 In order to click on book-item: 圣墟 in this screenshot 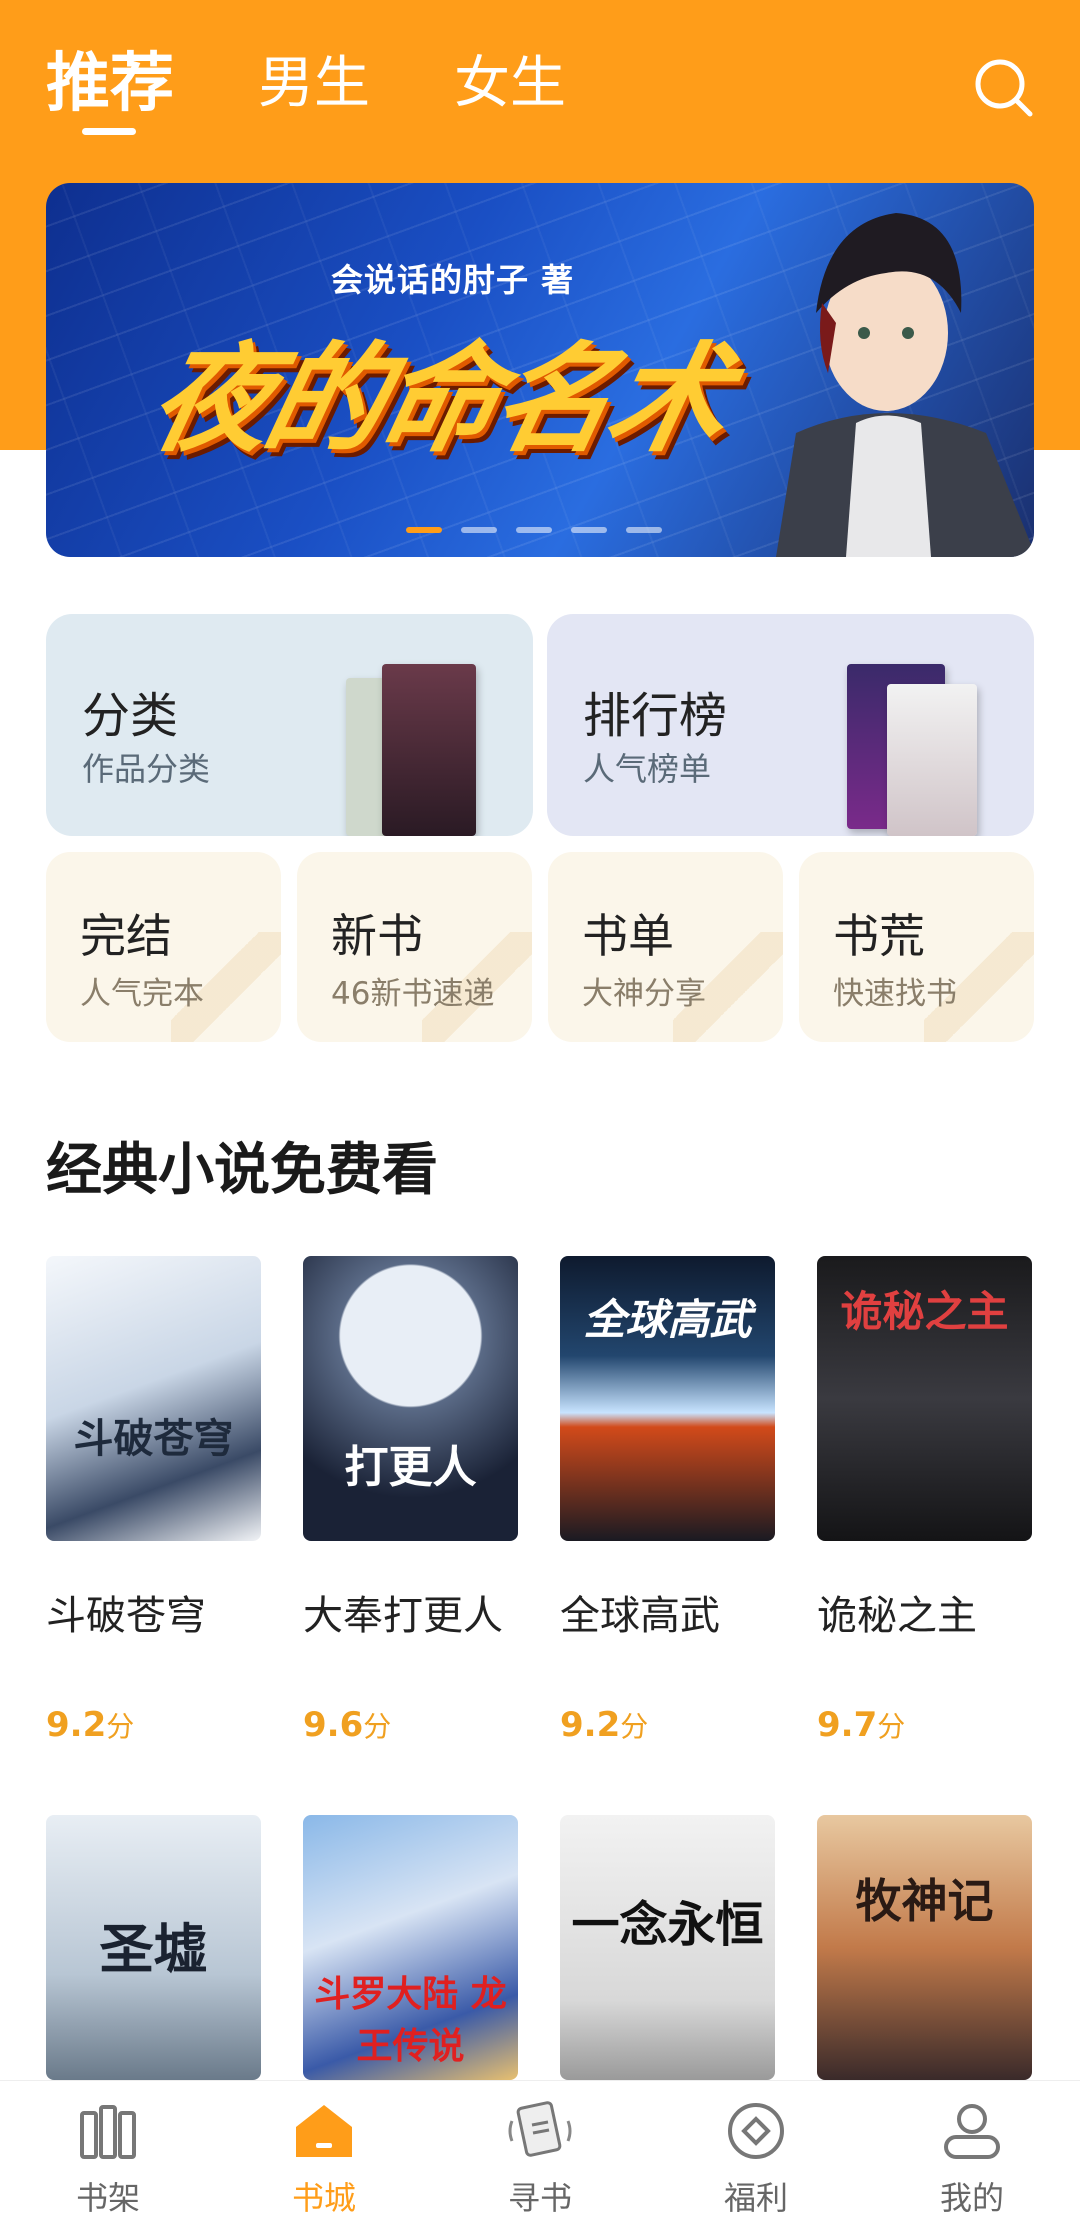, I will do `click(153, 1947)`.